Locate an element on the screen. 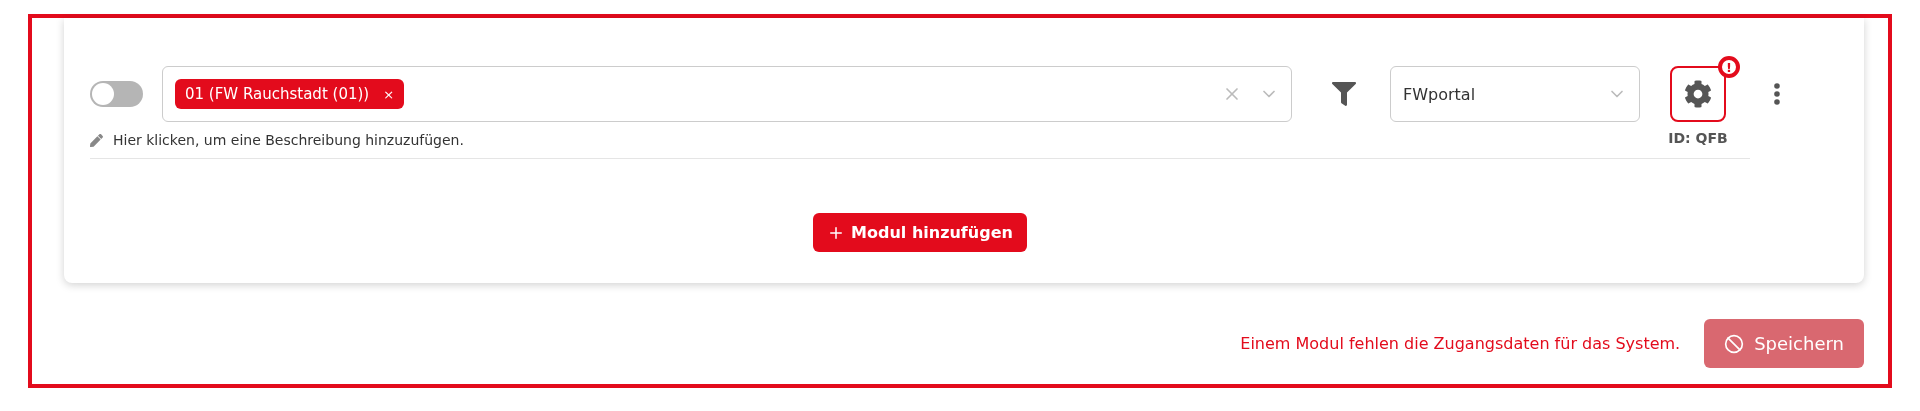  settings-button is located at coordinates (1698, 94).